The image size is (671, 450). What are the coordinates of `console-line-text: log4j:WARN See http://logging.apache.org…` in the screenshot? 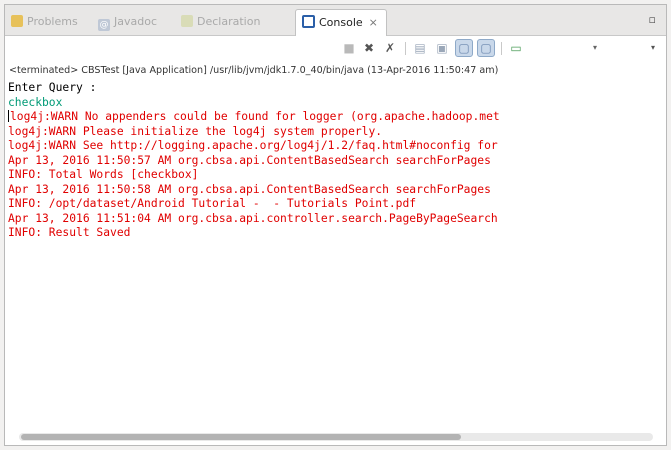 It's located at (253, 145).